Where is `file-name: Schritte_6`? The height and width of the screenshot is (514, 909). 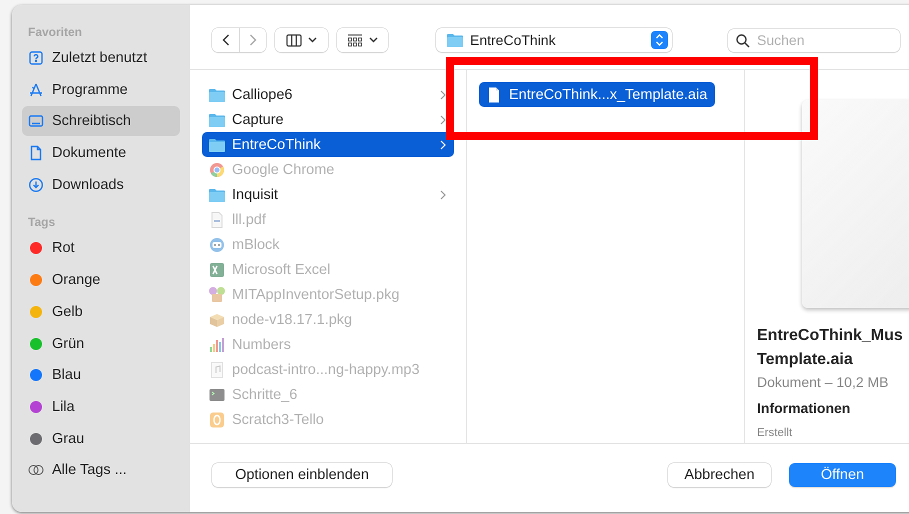
file-name: Schritte_6 is located at coordinates (265, 394).